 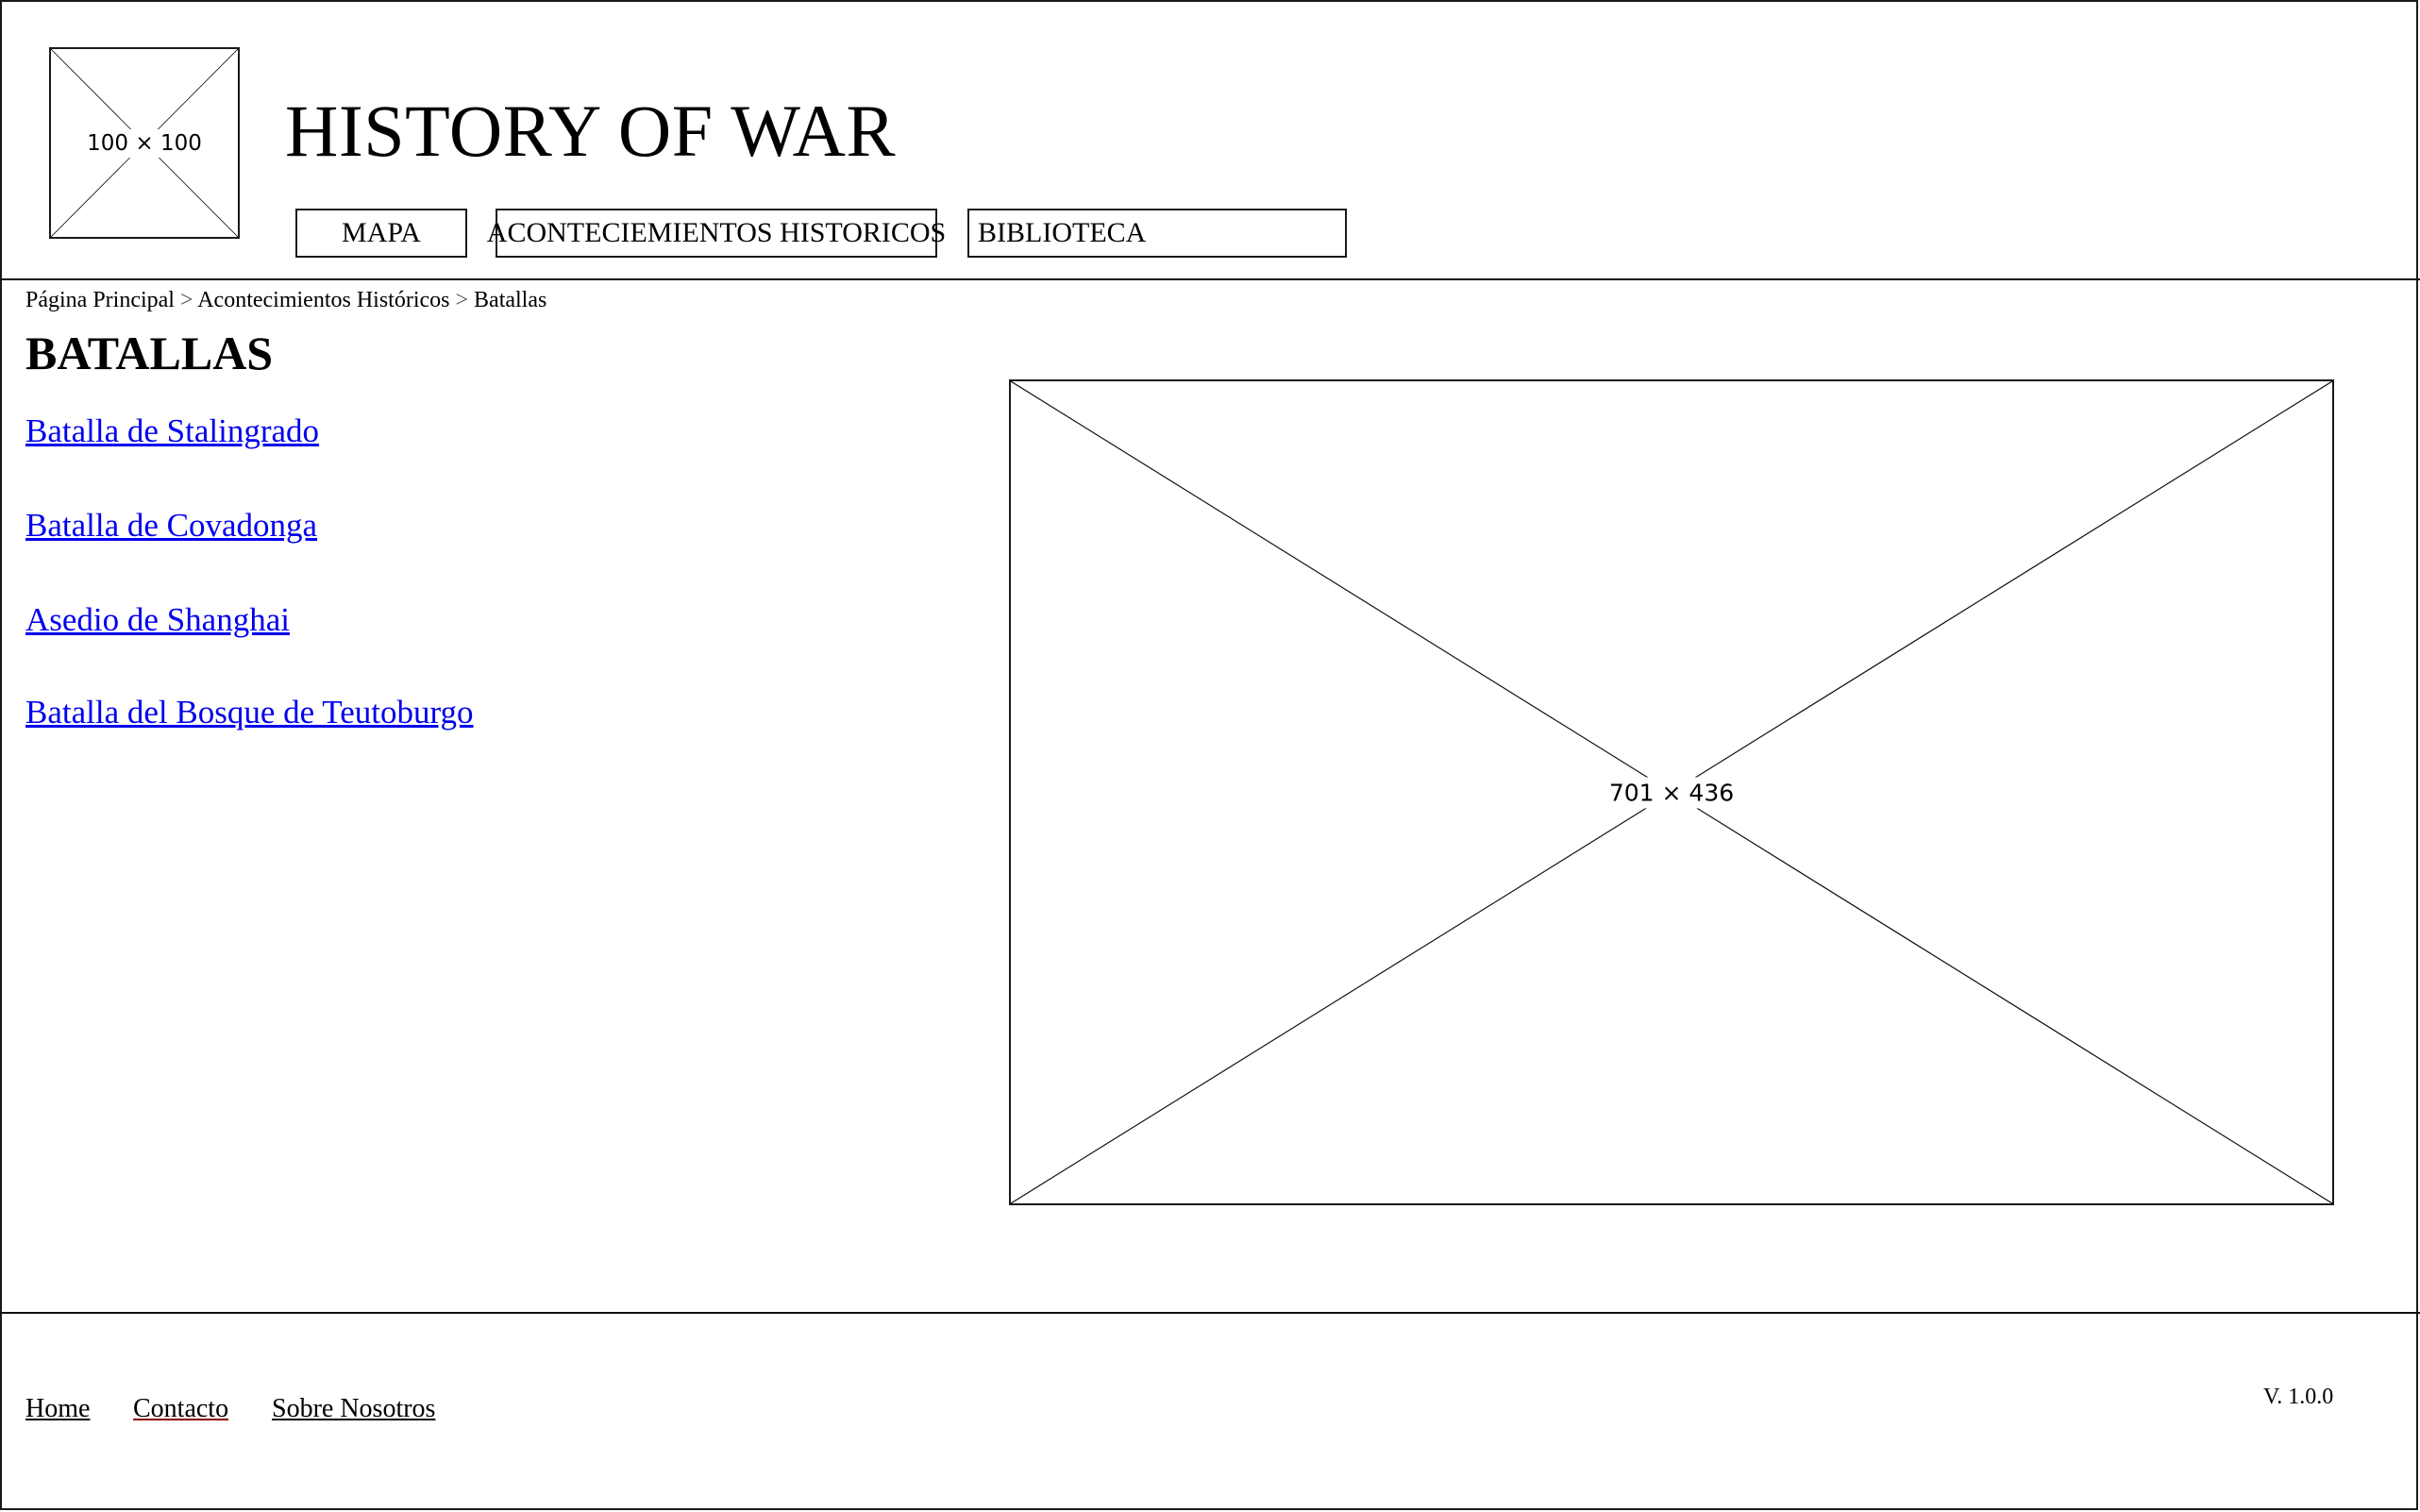 I want to click on version-label: V. 1.0.0, so click(x=2298, y=1397).